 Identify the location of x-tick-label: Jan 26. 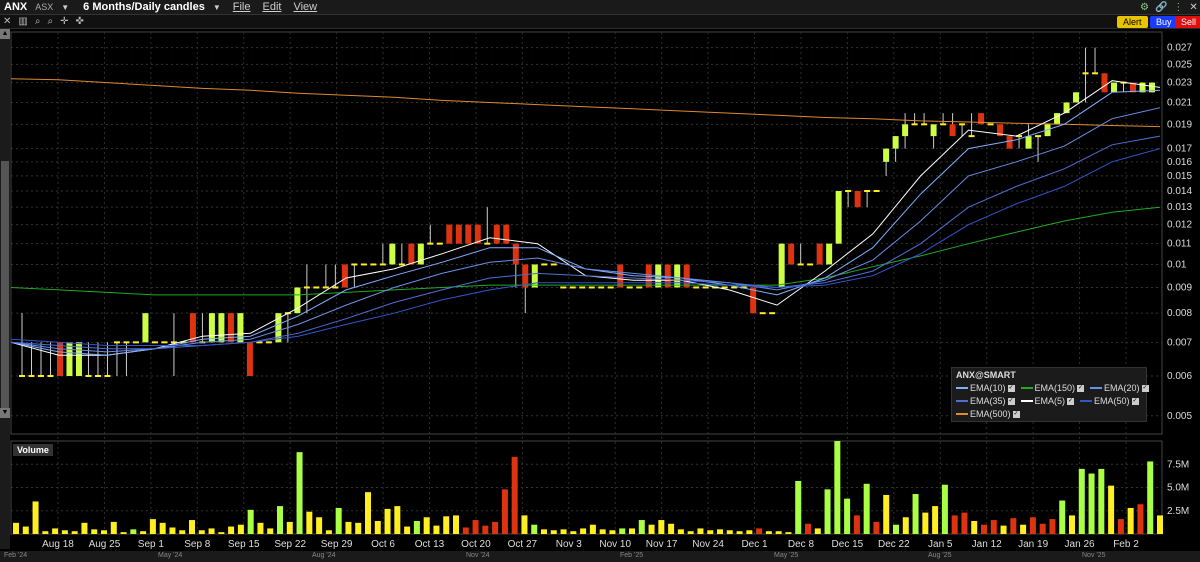
(1080, 544).